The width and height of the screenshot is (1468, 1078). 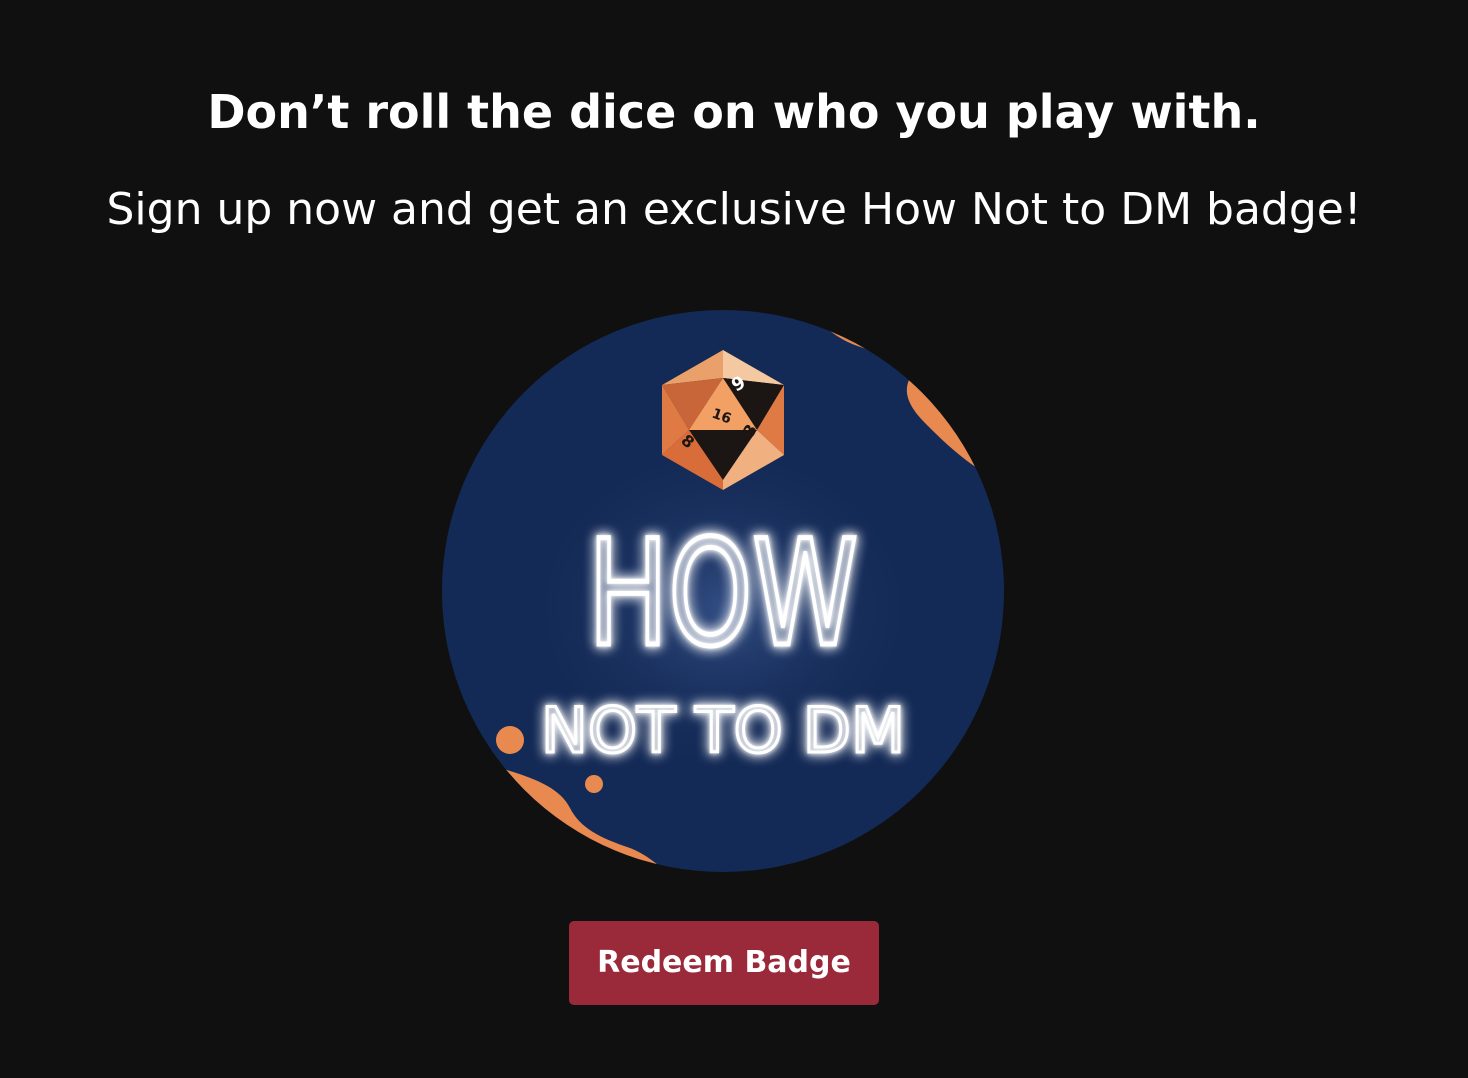 What do you see at coordinates (723, 730) in the screenshot?
I see `badge-logo-line2: NOT TO DM` at bounding box center [723, 730].